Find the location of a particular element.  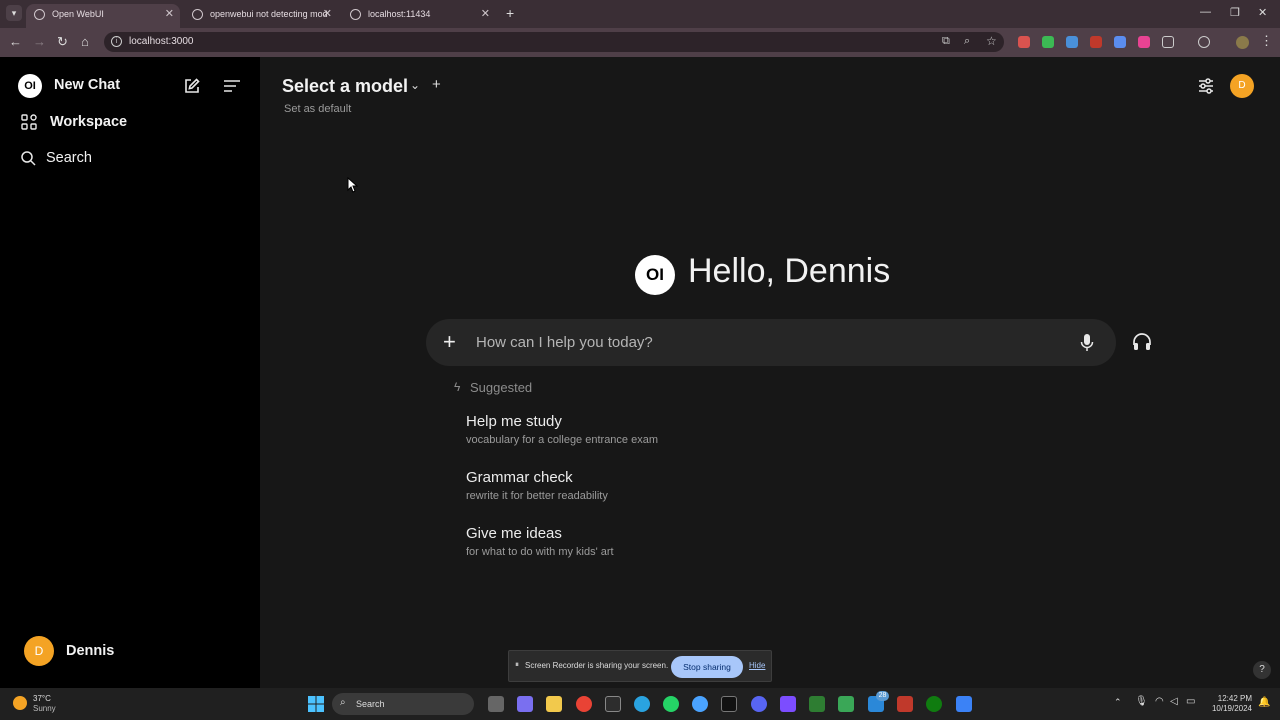

xbox-icon is located at coordinates (934, 704).